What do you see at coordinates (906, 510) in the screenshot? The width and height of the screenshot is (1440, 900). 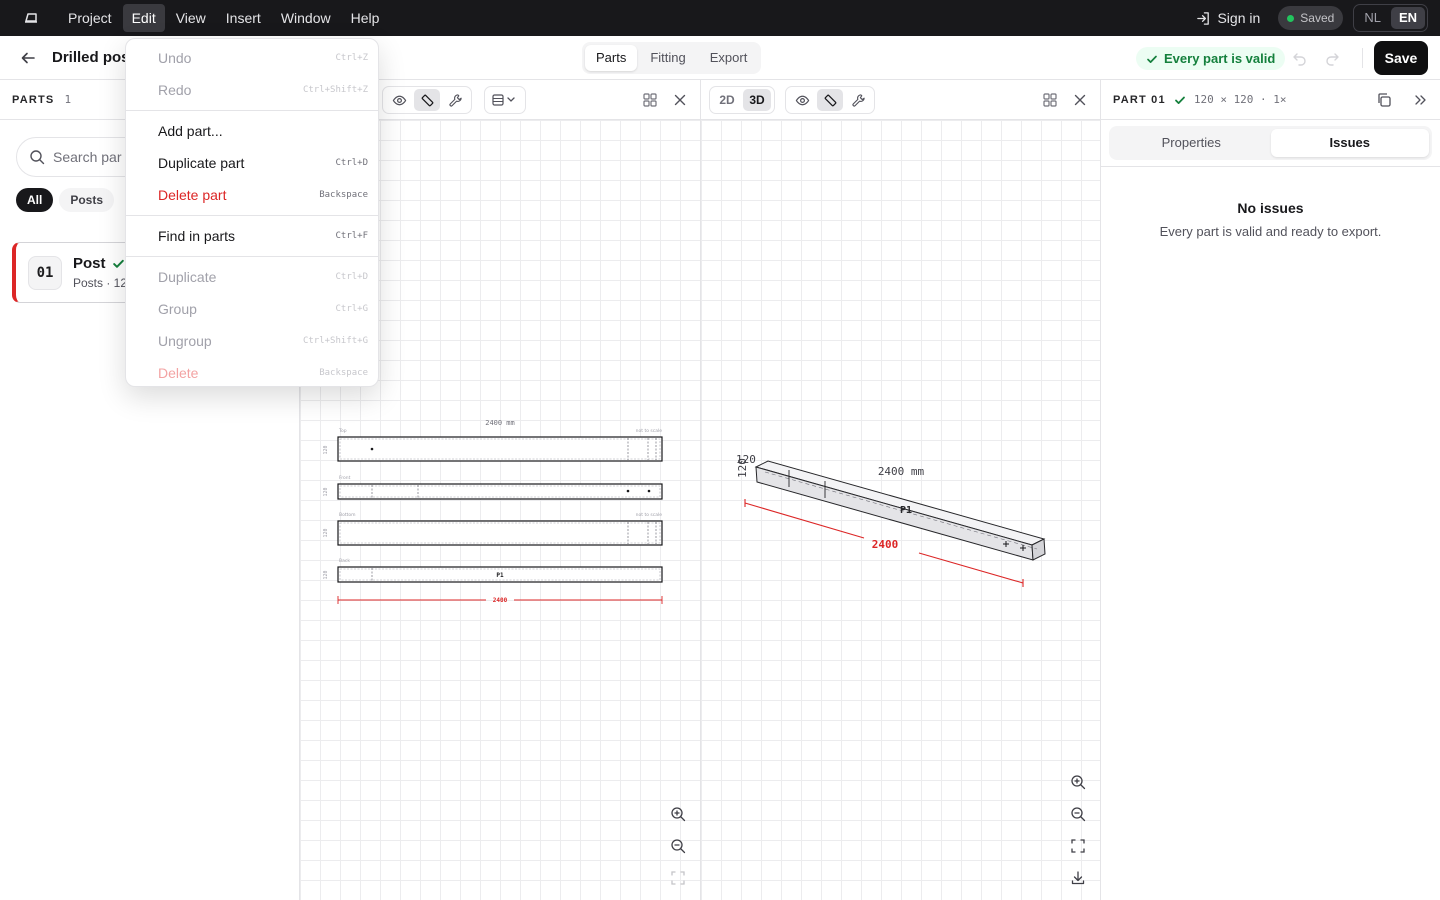 I see `part-label-3d: P1` at bounding box center [906, 510].